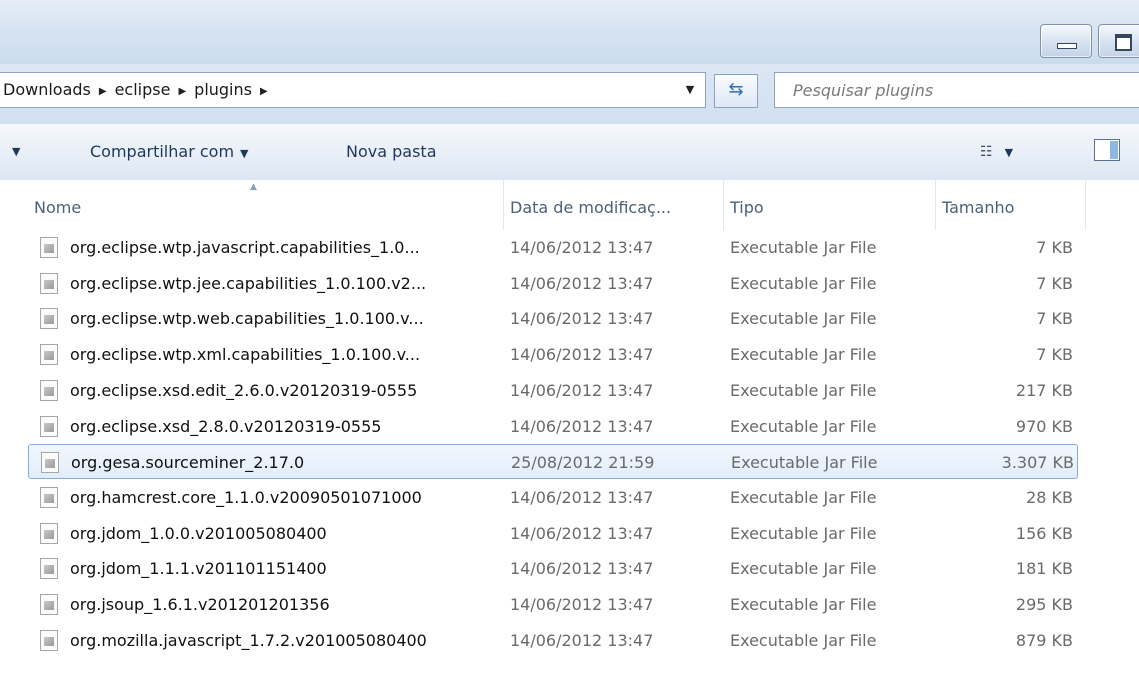 This screenshot has width=1139, height=684. I want to click on file-size: 3.307 KB, so click(1037, 462).